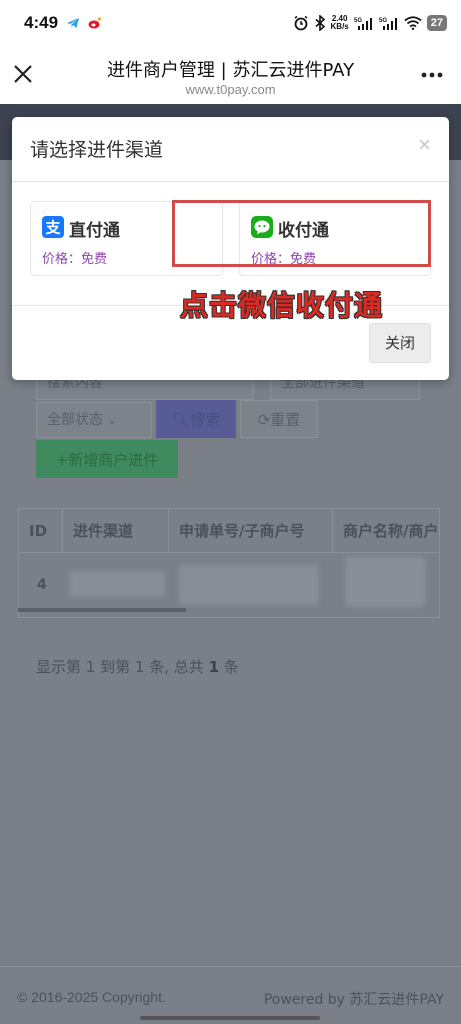 The width and height of the screenshot is (461, 1024). I want to click on modal-title: 请选择进件渠道, so click(97, 150).